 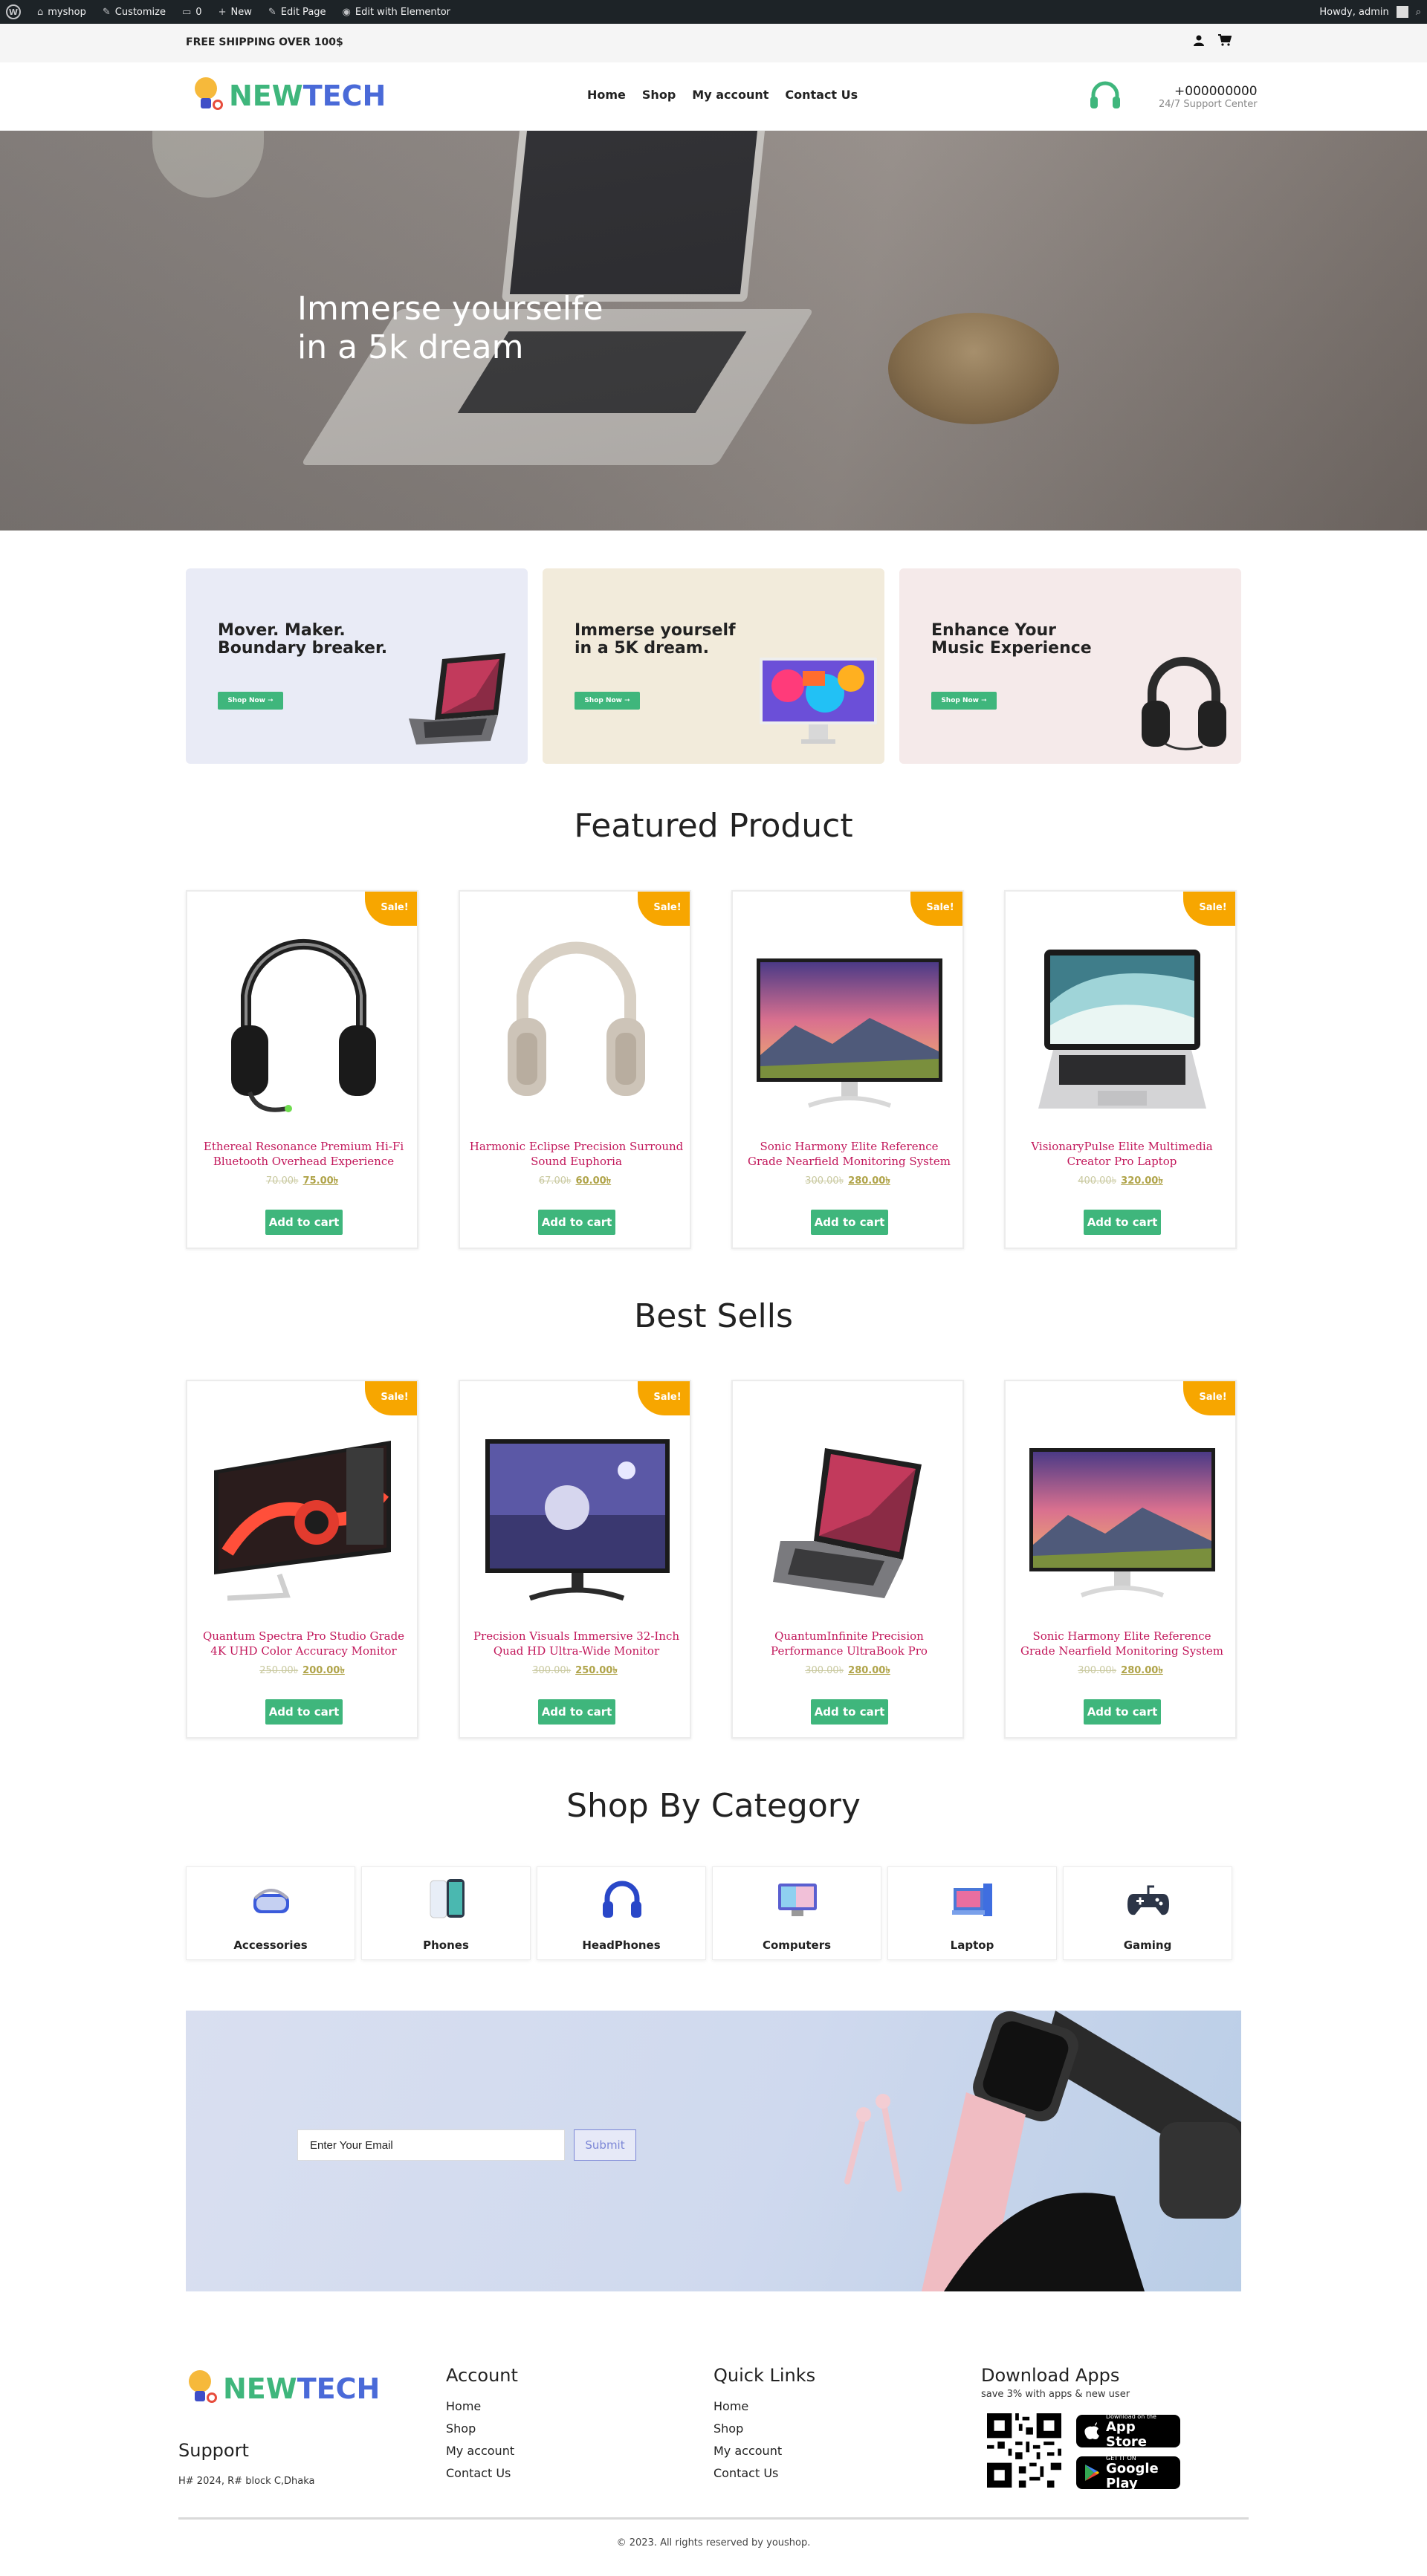 What do you see at coordinates (106, 12) in the screenshot?
I see `brush-icon: ✎` at bounding box center [106, 12].